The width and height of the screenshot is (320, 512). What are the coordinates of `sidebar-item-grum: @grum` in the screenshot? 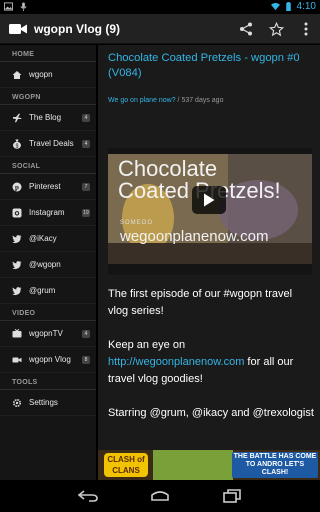 It's located at (48, 291).